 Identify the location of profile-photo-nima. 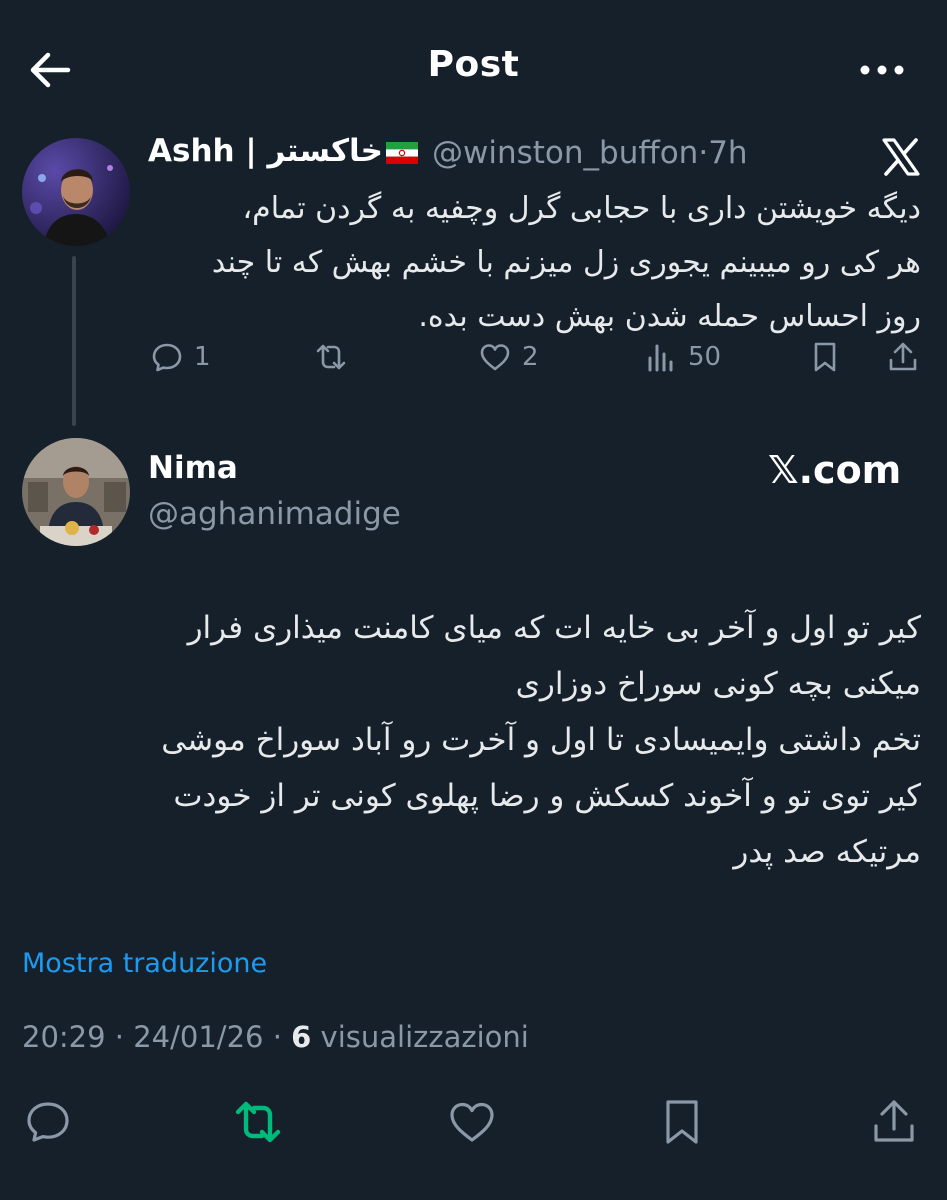
(76, 492).